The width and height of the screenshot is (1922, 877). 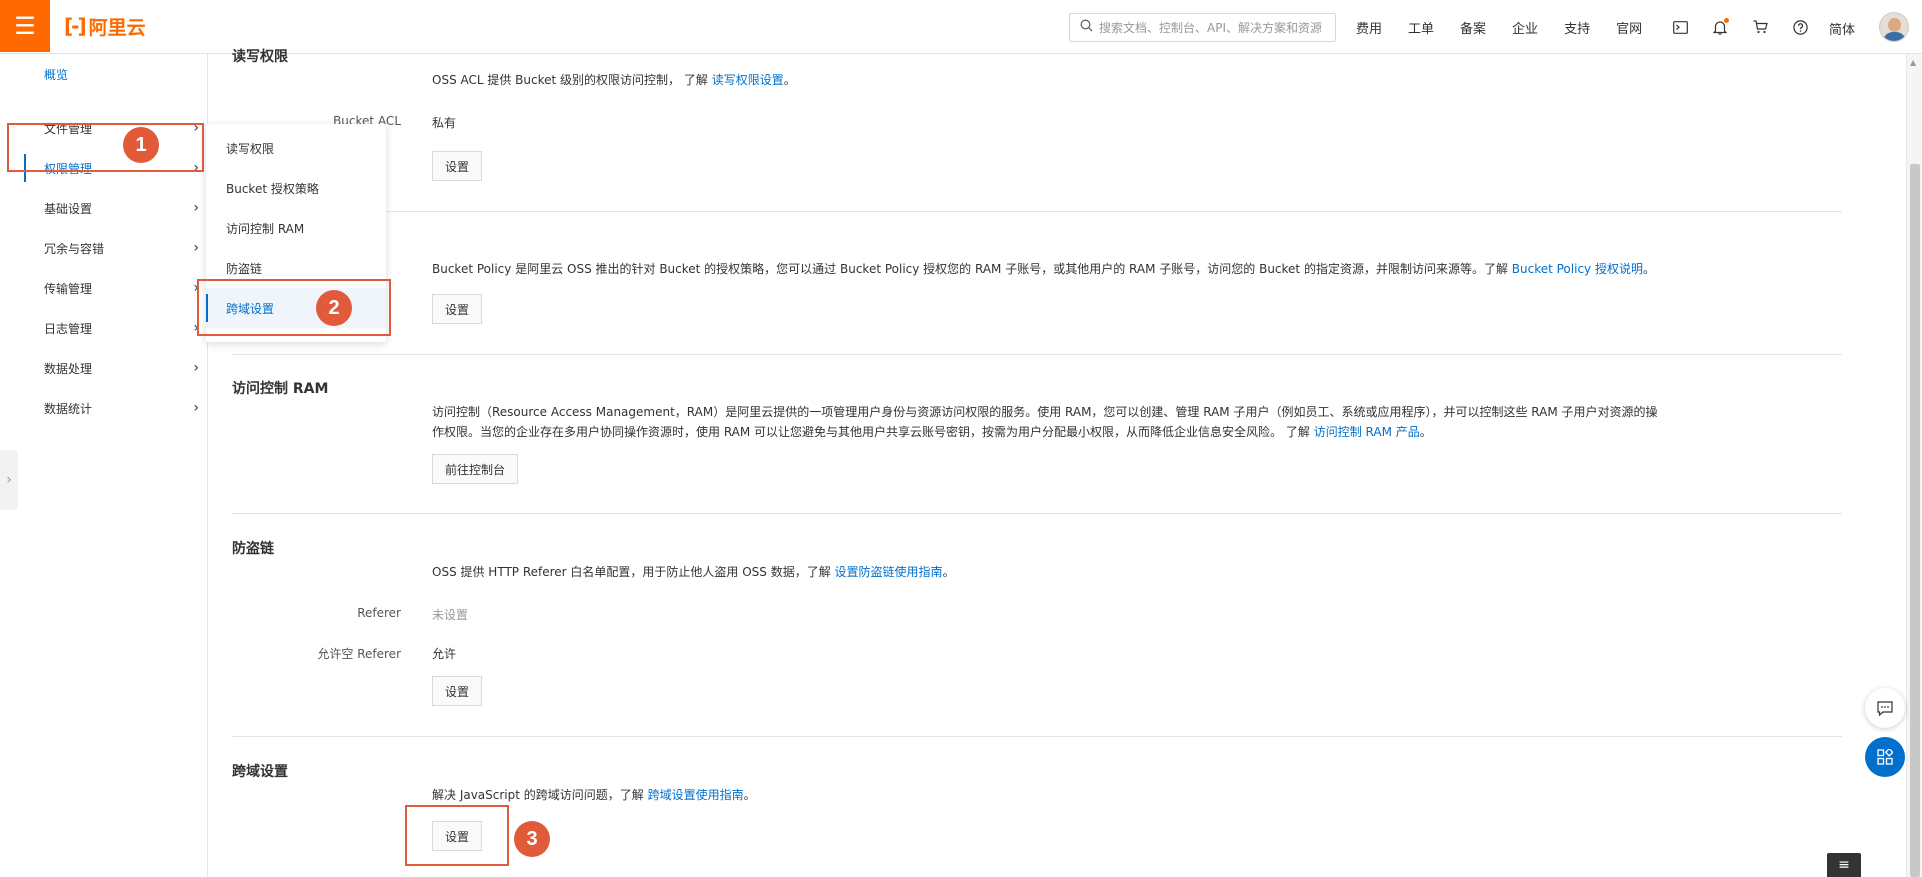 What do you see at coordinates (1726, 20) in the screenshot?
I see `notification-dot` at bounding box center [1726, 20].